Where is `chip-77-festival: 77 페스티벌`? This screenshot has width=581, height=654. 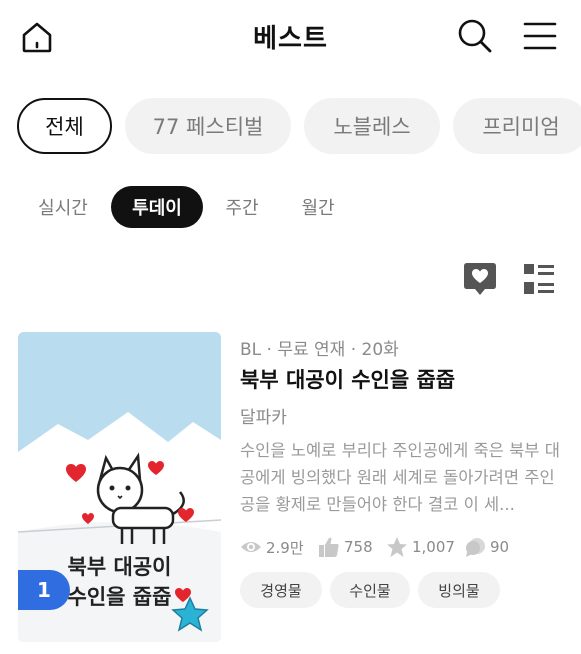 chip-77-festival: 77 페스티벌 is located at coordinates (208, 126).